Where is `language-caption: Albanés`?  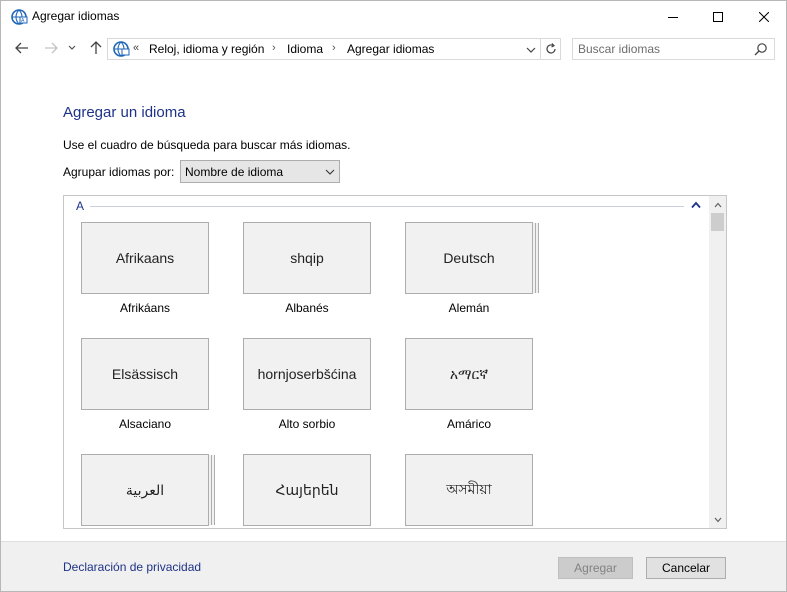 language-caption: Albanés is located at coordinates (307, 308).